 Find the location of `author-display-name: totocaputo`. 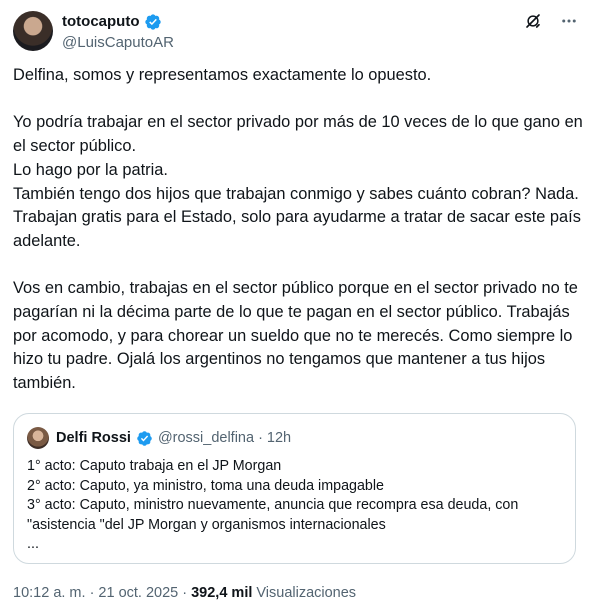

author-display-name: totocaputo is located at coordinates (100, 21).